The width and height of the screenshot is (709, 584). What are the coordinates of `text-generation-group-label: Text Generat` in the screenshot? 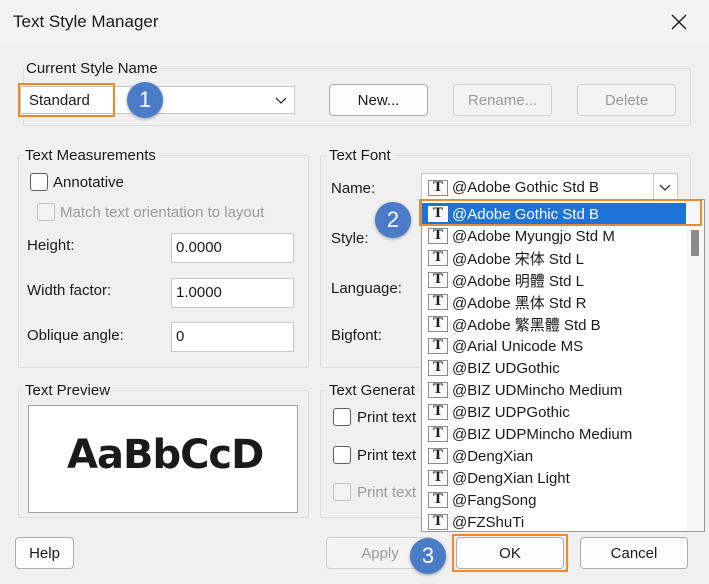 It's located at (372, 391).